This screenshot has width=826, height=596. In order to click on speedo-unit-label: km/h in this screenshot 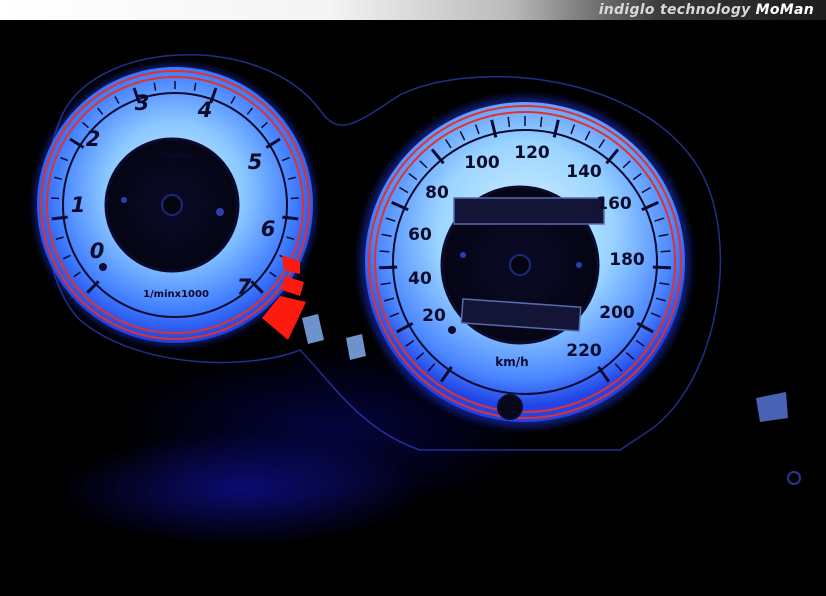, I will do `click(511, 362)`.